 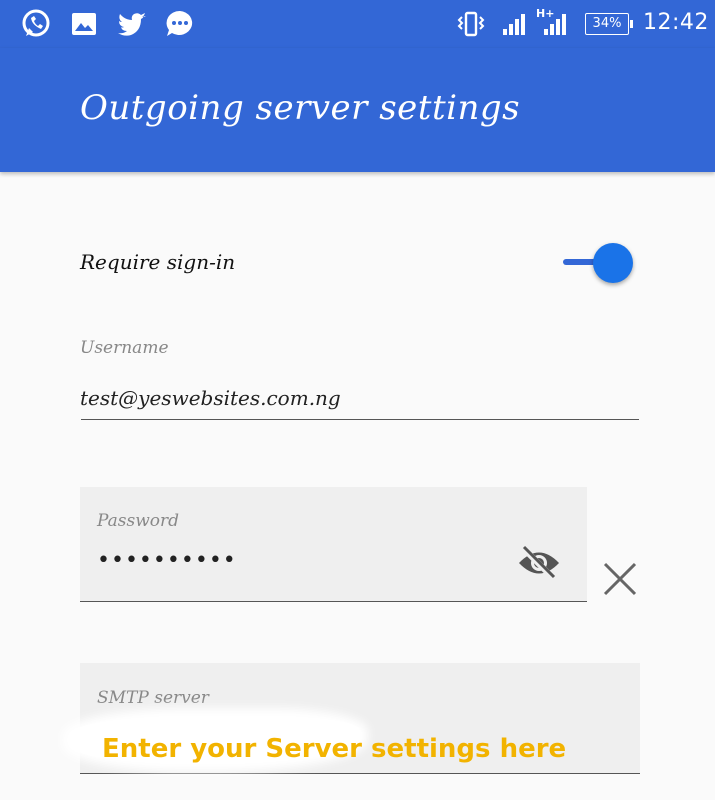 What do you see at coordinates (515, 24) in the screenshot?
I see `signal-icon` at bounding box center [515, 24].